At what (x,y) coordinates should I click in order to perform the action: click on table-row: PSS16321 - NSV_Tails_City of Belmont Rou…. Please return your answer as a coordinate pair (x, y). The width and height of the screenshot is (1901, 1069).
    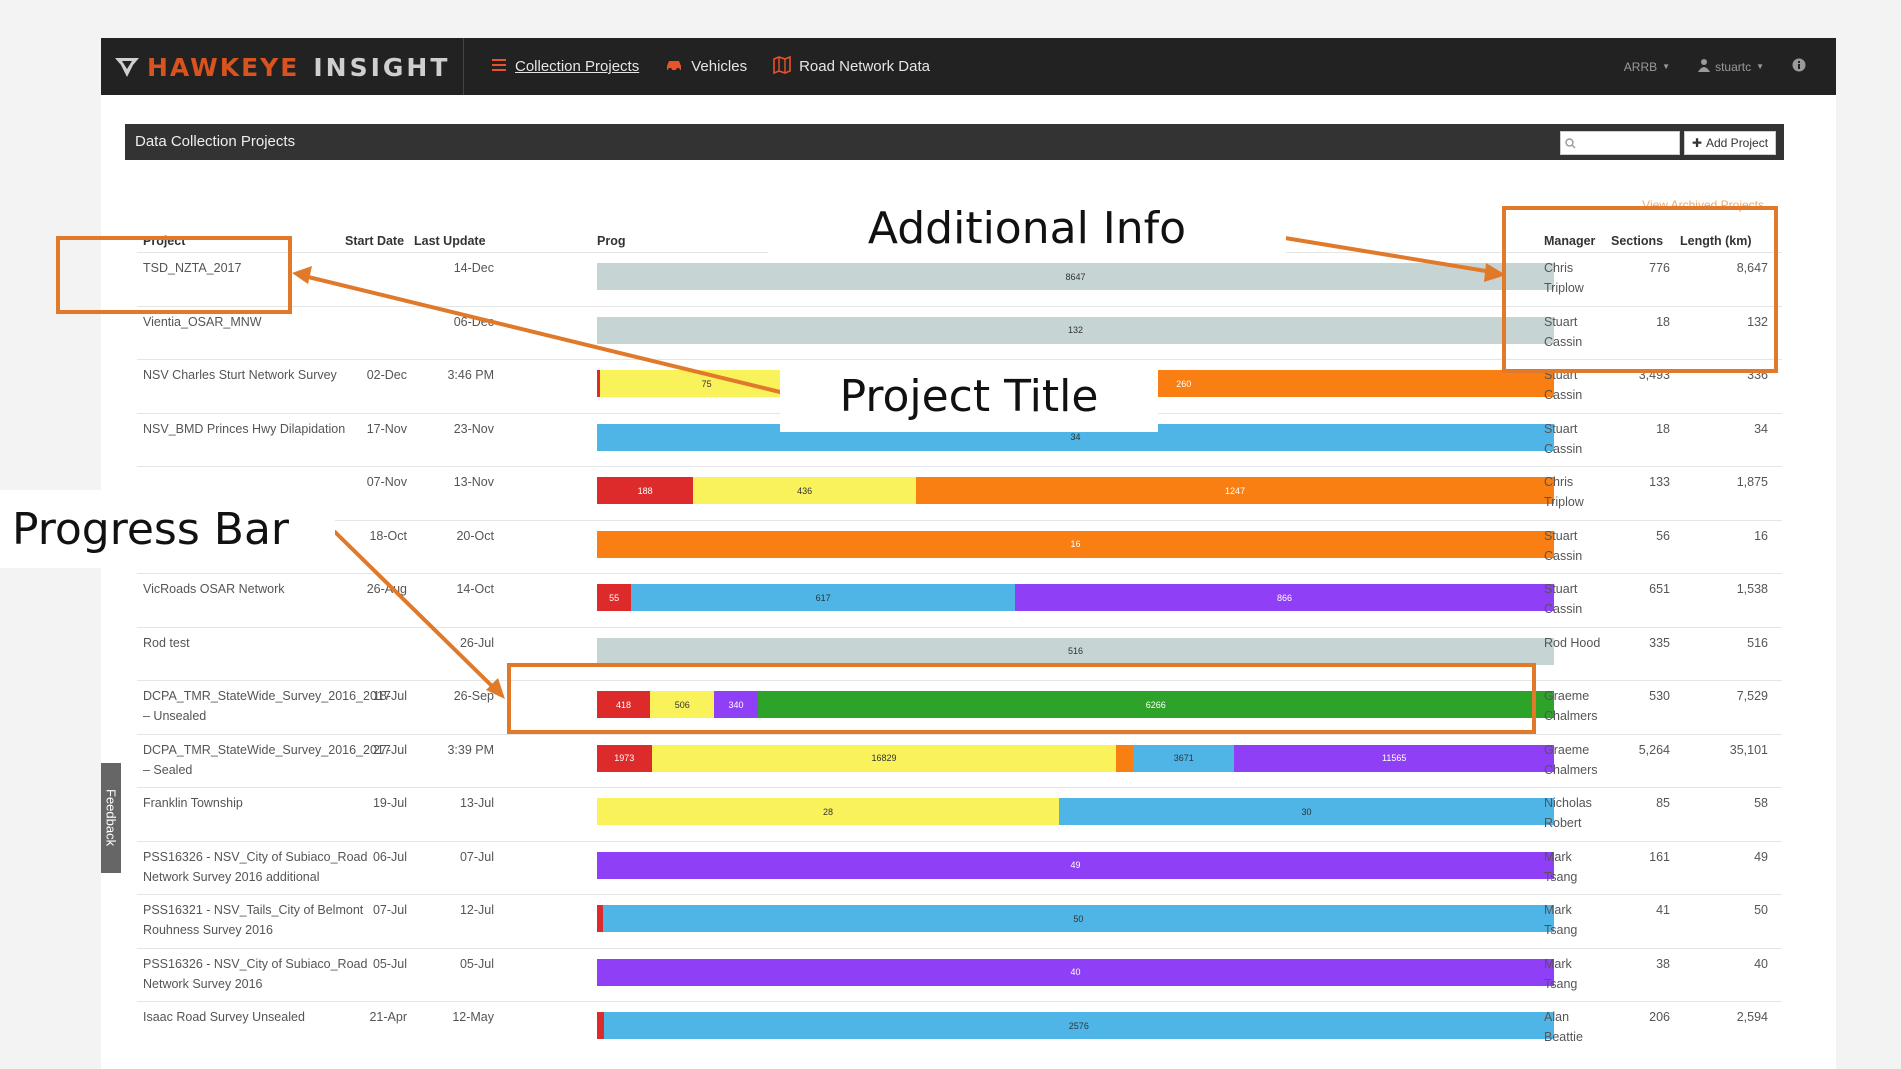
    Looking at the image, I should click on (959, 920).